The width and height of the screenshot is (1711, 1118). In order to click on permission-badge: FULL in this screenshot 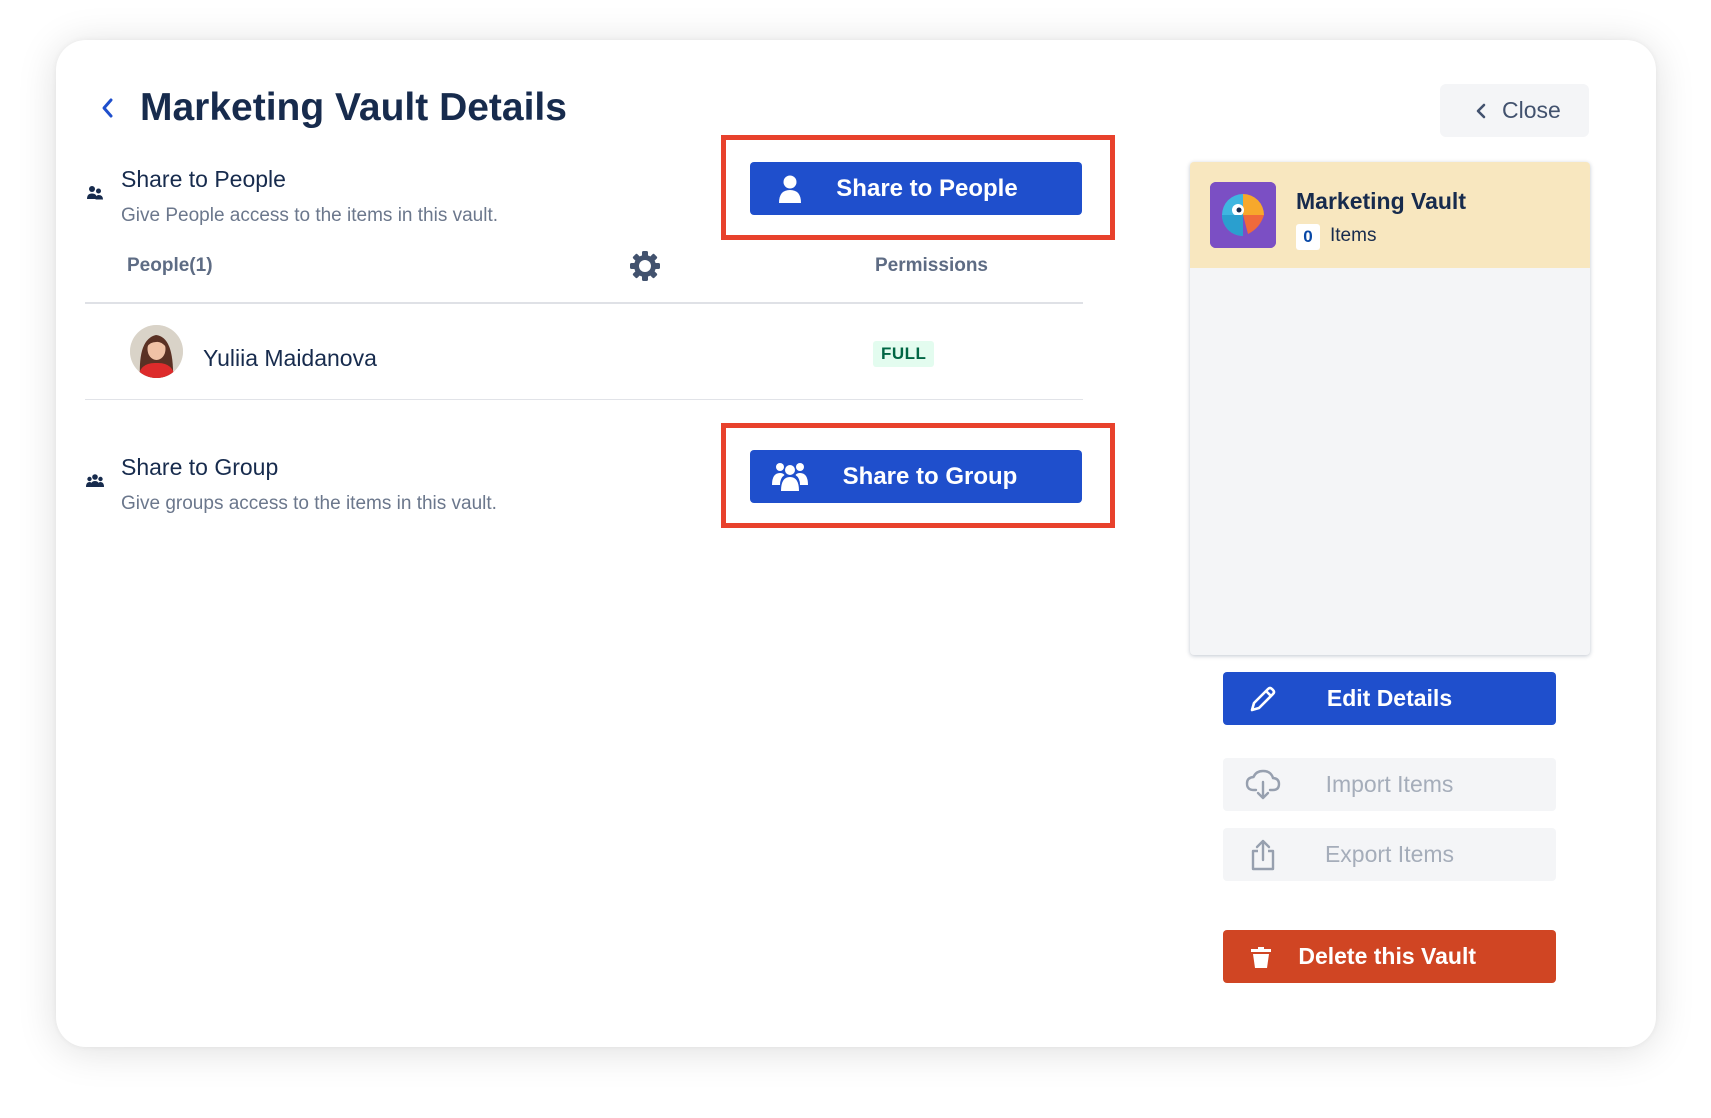, I will do `click(904, 354)`.